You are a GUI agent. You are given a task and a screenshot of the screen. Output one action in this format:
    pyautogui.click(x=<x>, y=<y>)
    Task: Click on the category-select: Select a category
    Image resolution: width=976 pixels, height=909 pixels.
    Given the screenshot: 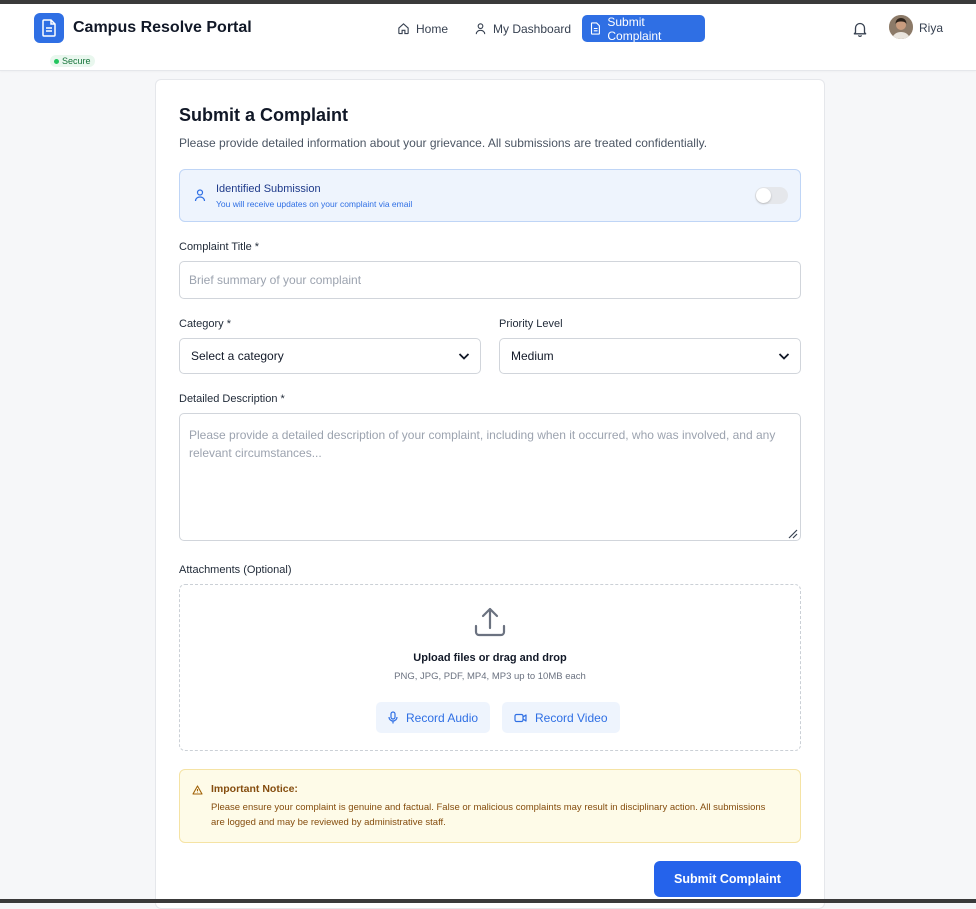 What is the action you would take?
    pyautogui.click(x=330, y=356)
    